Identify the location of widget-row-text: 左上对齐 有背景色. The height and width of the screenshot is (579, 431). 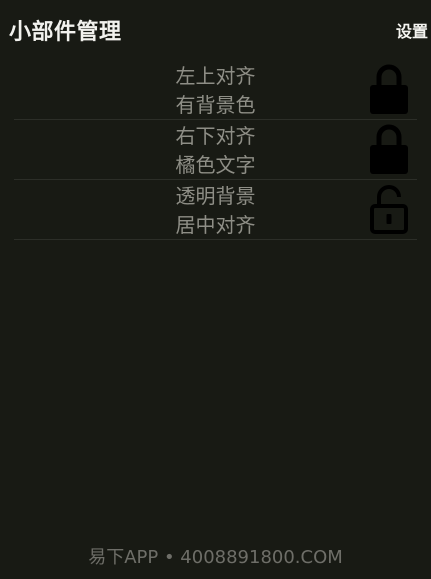
(215, 91).